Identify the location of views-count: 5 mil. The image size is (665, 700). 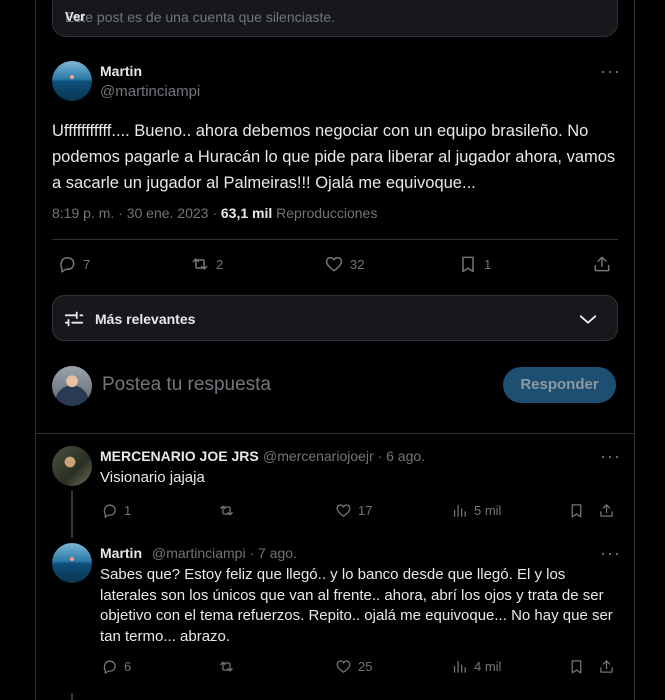
(488, 510).